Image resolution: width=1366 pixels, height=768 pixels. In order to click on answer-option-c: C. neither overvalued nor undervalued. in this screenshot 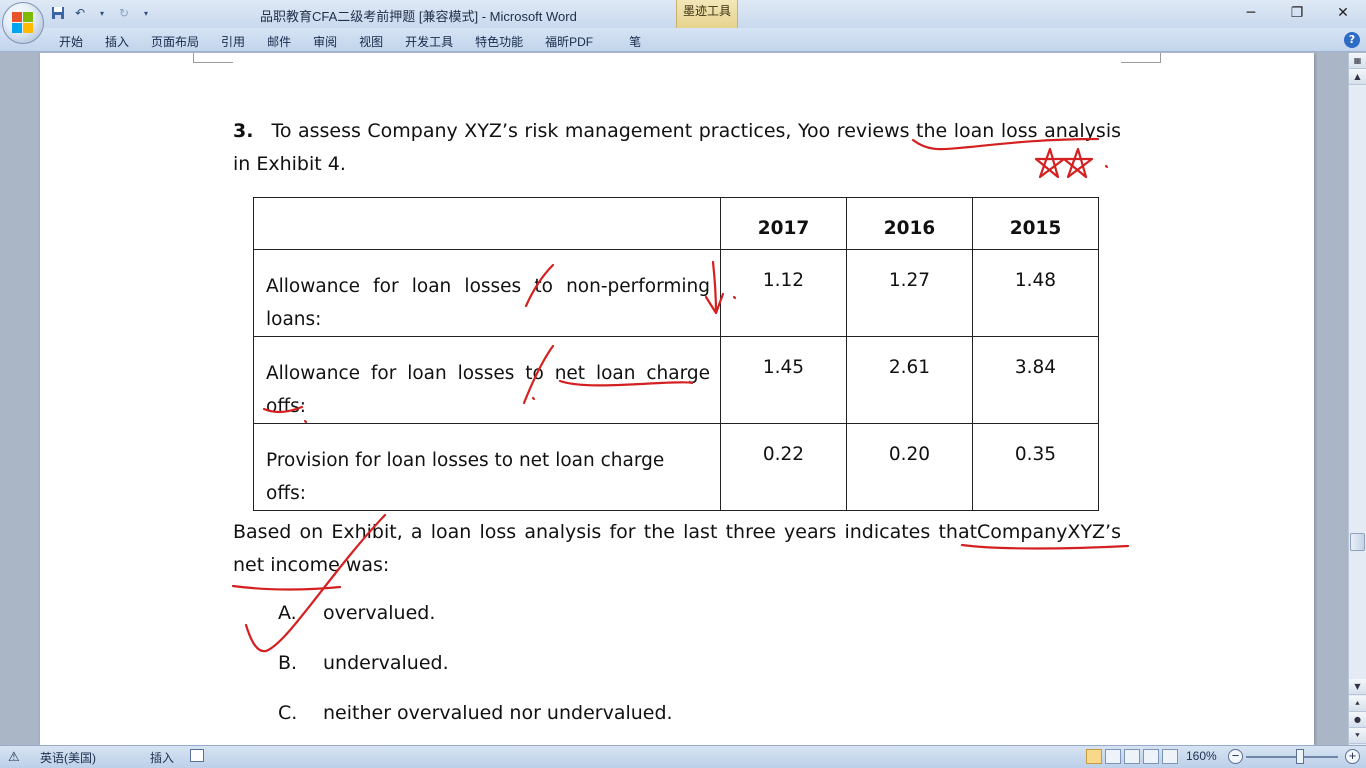, I will do `click(475, 713)`.